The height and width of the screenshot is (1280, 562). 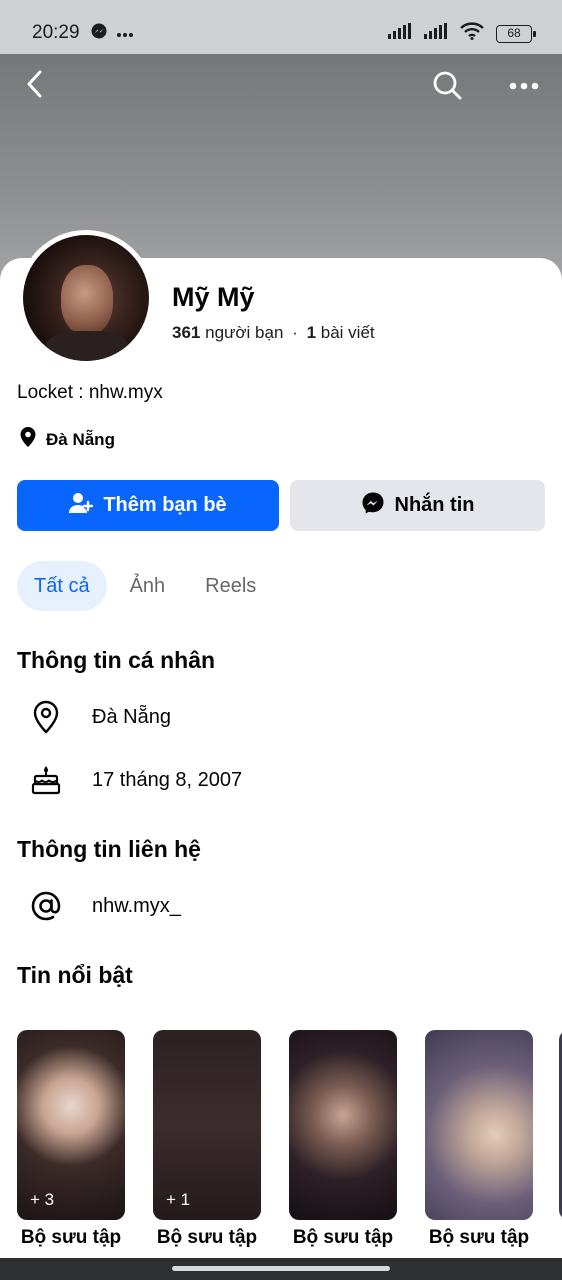 I want to click on system-nav-bar, so click(x=281, y=1269).